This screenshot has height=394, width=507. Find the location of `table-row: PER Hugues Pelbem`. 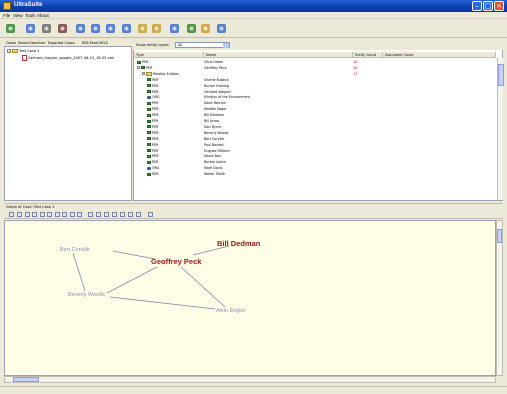

table-row: PER Hugues Pelbem is located at coordinates (315, 151).